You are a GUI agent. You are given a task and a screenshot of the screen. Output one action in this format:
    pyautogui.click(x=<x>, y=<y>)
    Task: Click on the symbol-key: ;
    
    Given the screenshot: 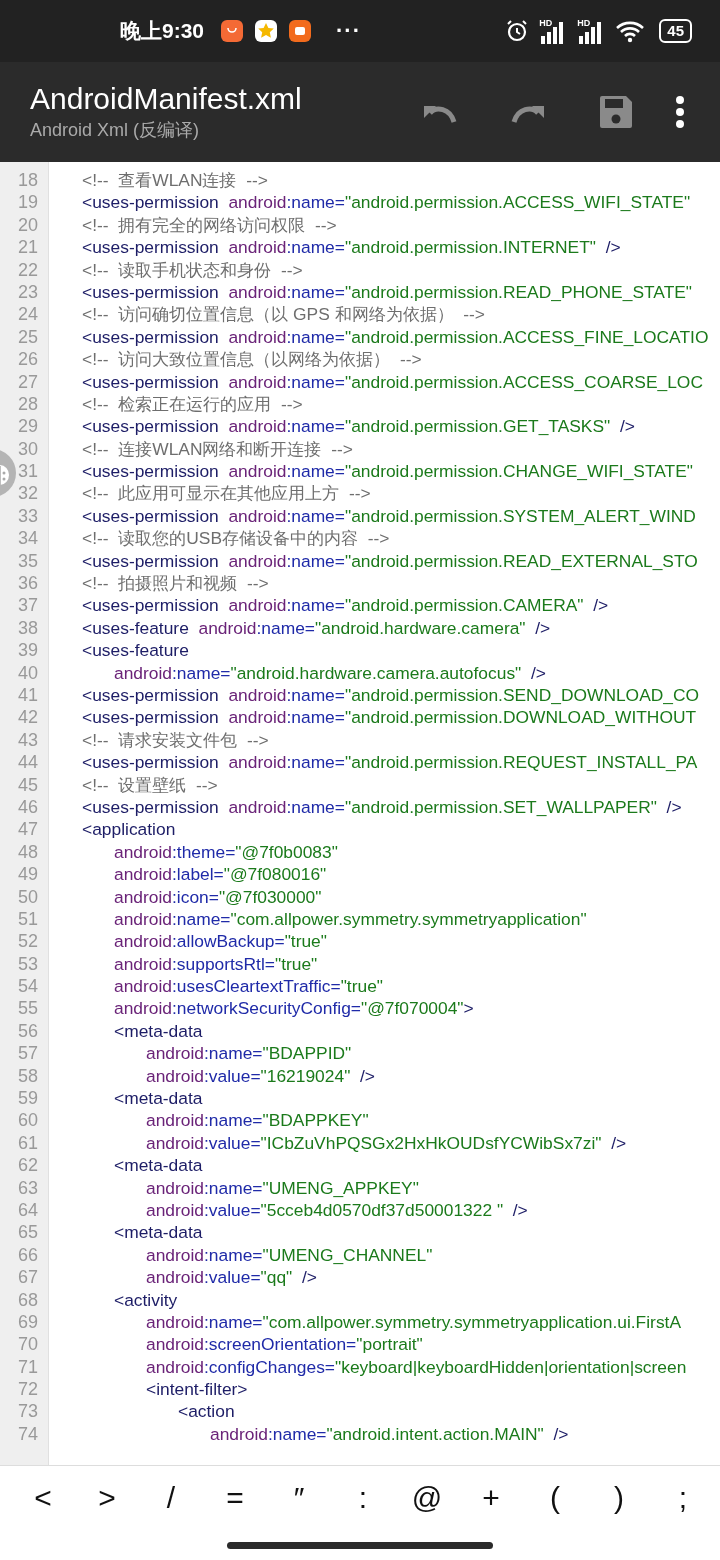 What is the action you would take?
    pyautogui.click(x=683, y=1498)
    